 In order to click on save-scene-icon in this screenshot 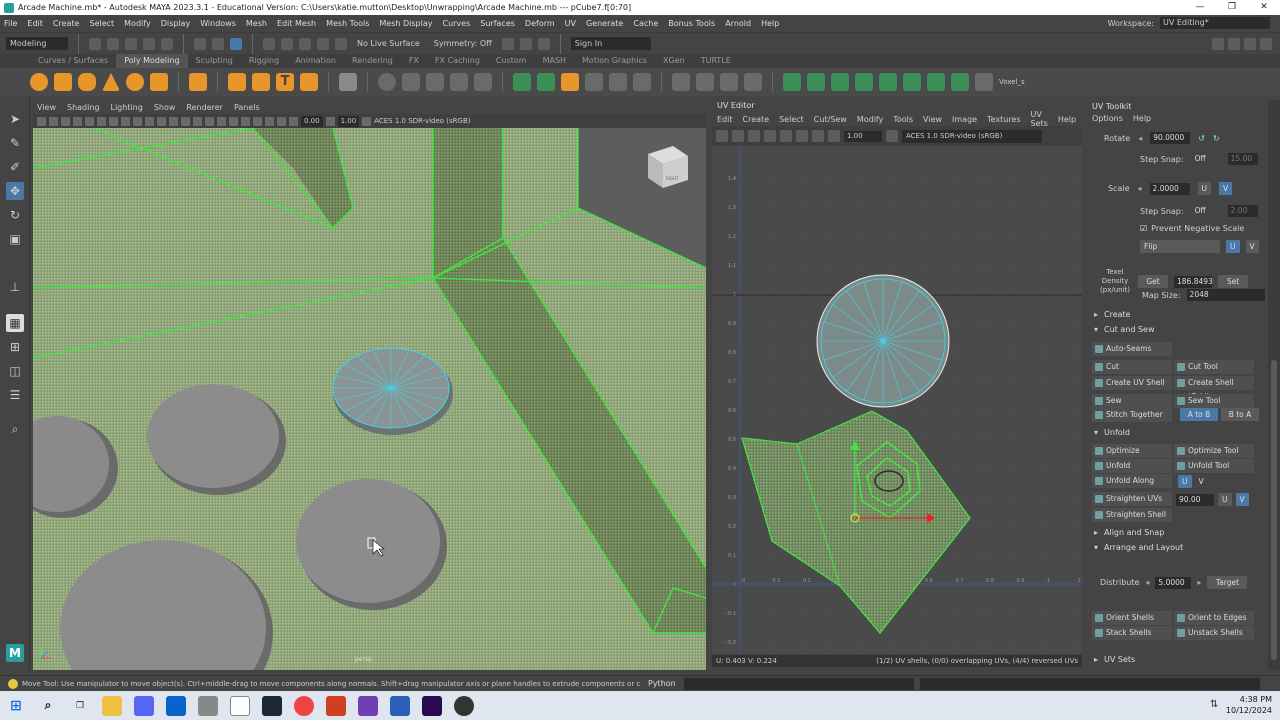, I will do `click(131, 43)`.